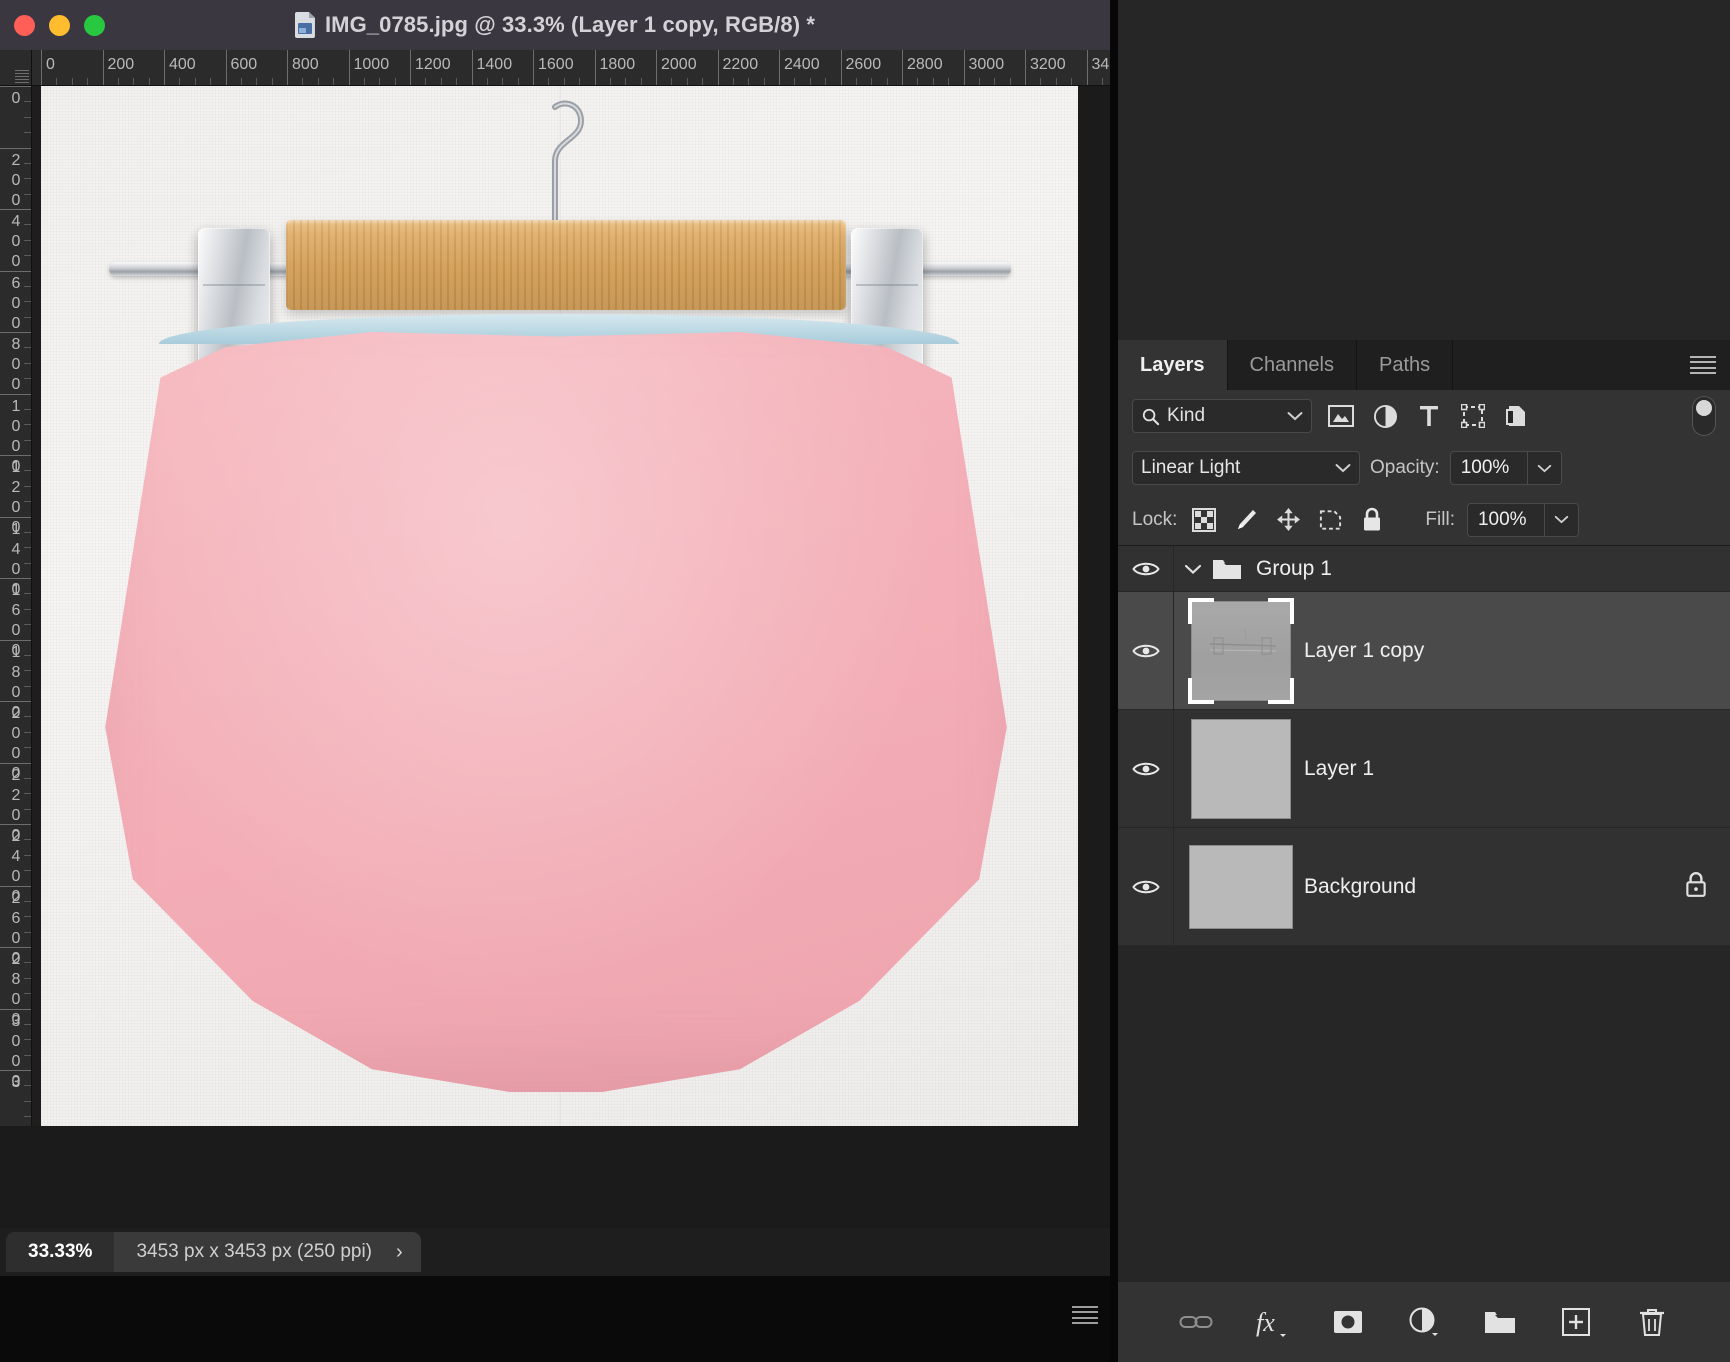 The width and height of the screenshot is (1730, 1362). What do you see at coordinates (1246, 520) in the screenshot?
I see `lock-image-pixels-icon` at bounding box center [1246, 520].